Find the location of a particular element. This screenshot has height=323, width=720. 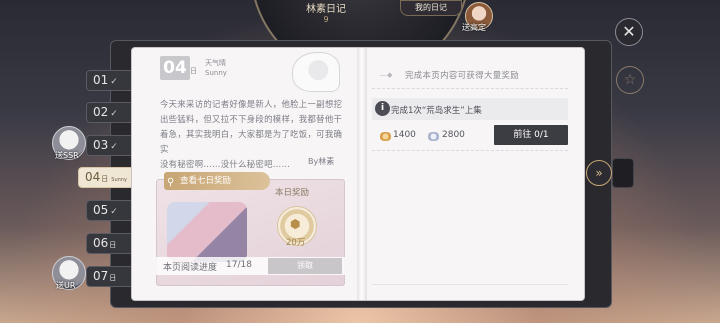

character-sketch is located at coordinates (316, 72).